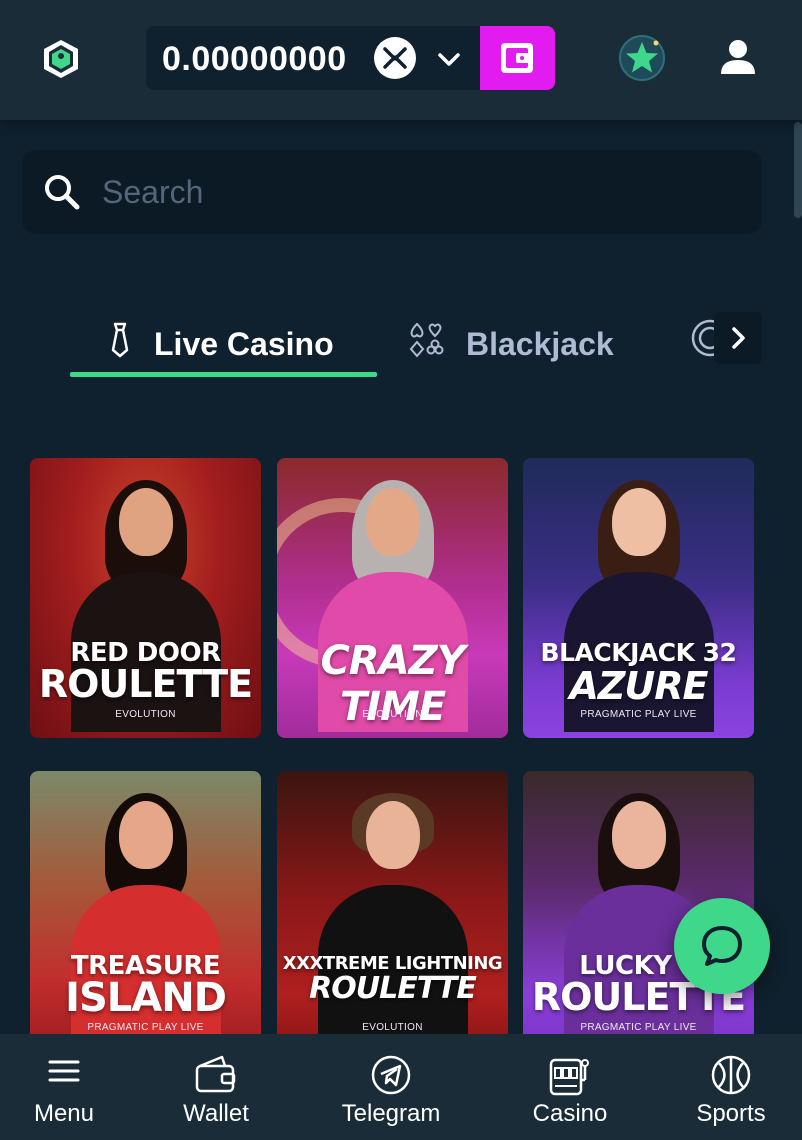 This screenshot has height=1140, width=802. What do you see at coordinates (738, 58) in the screenshot?
I see `profile-icon` at bounding box center [738, 58].